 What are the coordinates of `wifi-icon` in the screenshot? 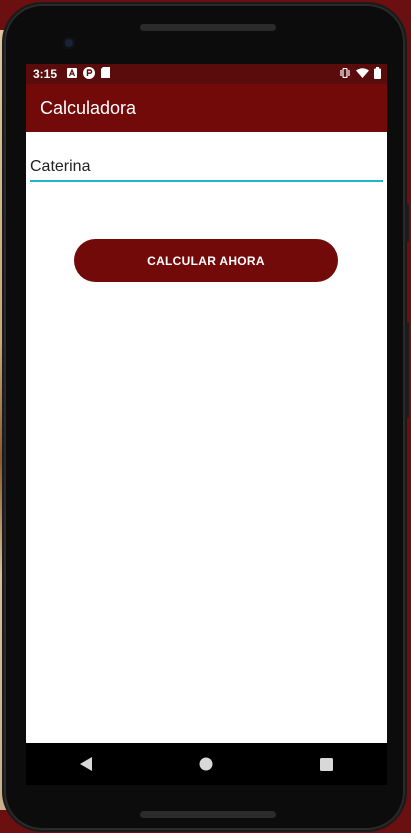 It's located at (362, 74).